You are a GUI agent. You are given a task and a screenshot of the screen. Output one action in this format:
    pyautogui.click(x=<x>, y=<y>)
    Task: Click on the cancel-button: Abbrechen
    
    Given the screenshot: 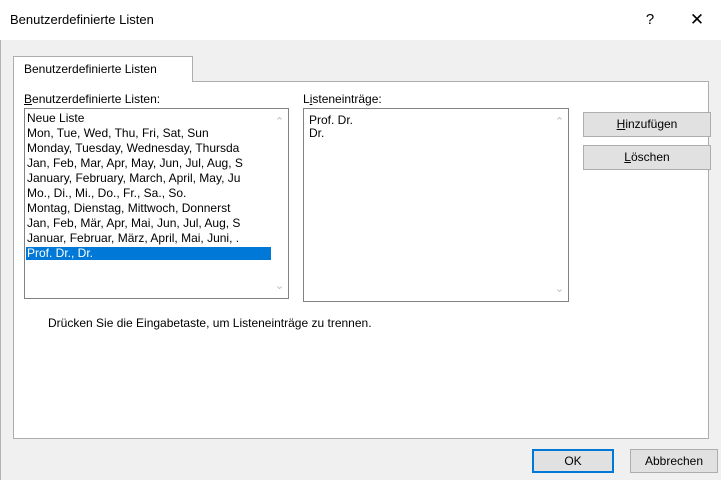 What is the action you would take?
    pyautogui.click(x=674, y=461)
    